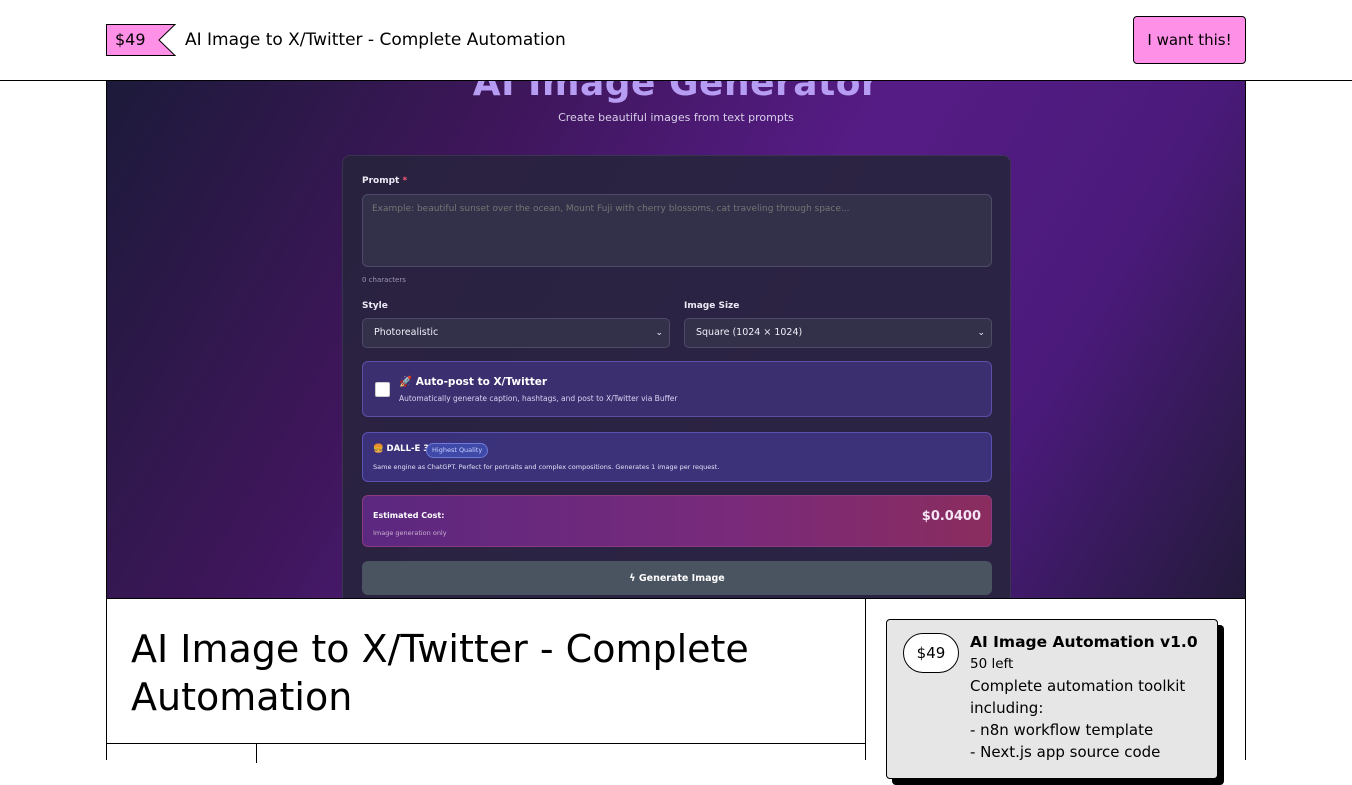 Image resolution: width=1352 pixels, height=785 pixels. What do you see at coordinates (838, 333) in the screenshot?
I see `image-size-select: Square (1024 × 1024) ⌄` at bounding box center [838, 333].